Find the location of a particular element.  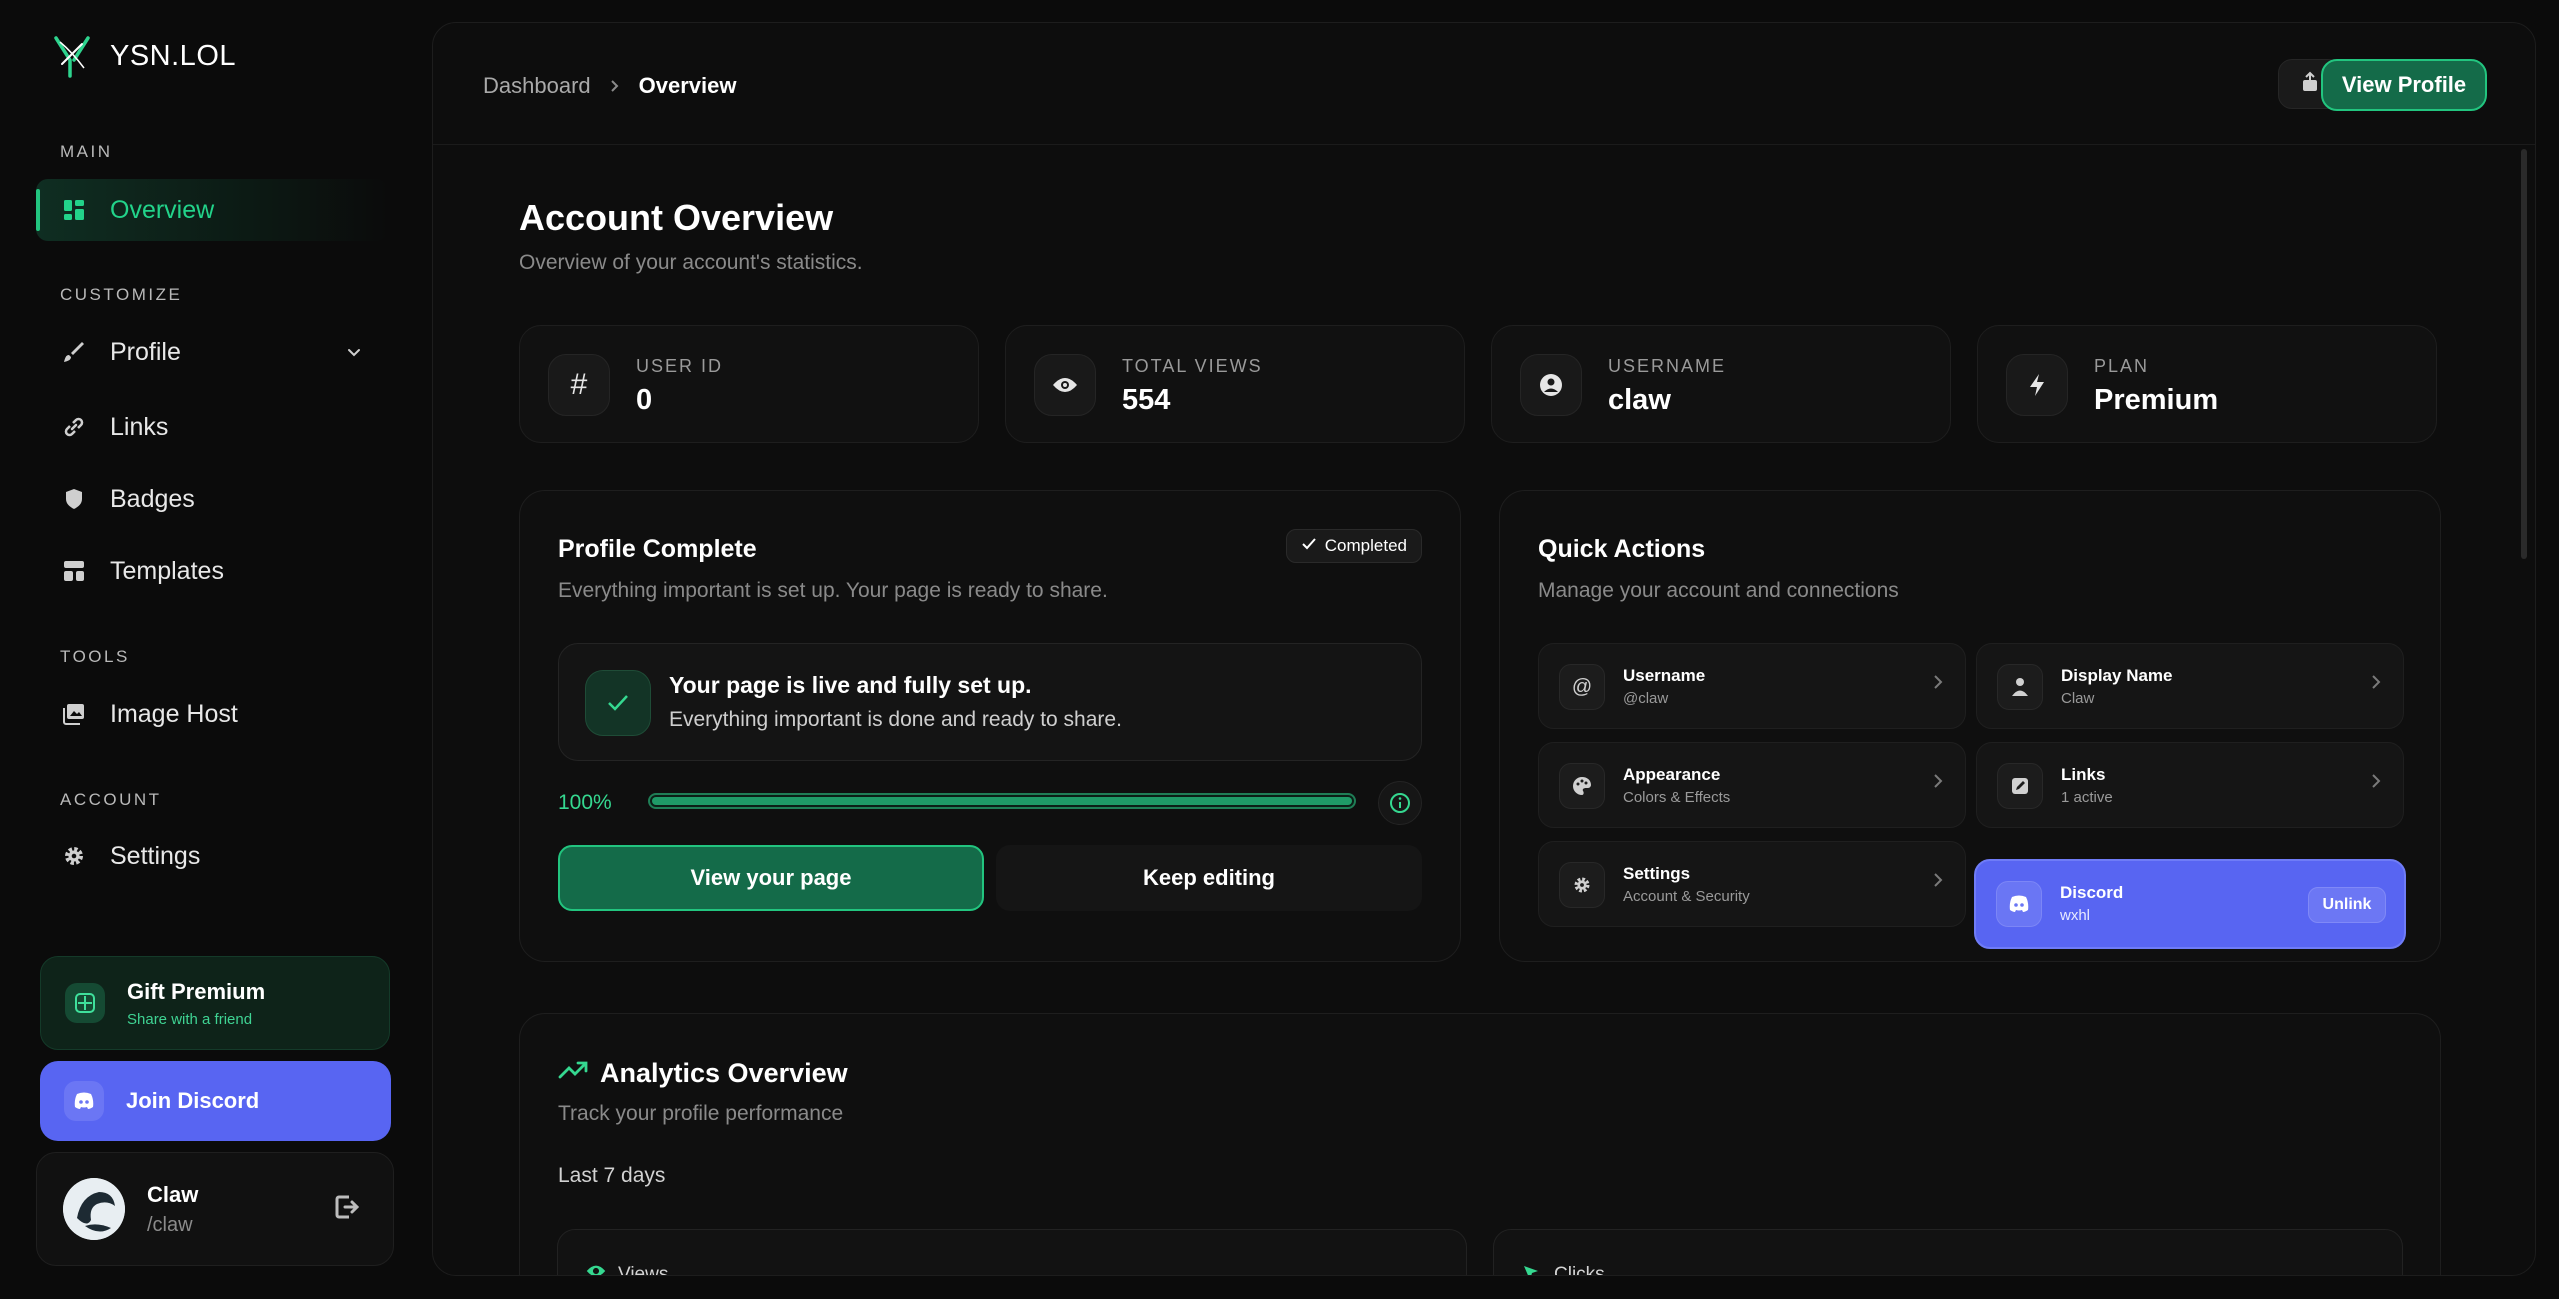

sidebar-item-links: Links is located at coordinates (212, 427).